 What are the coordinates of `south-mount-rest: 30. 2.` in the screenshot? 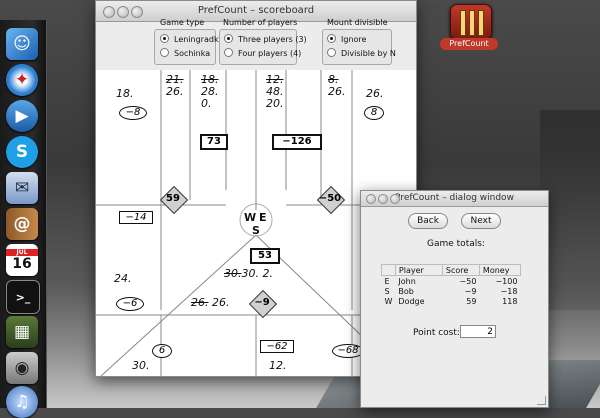 It's located at (257, 273).